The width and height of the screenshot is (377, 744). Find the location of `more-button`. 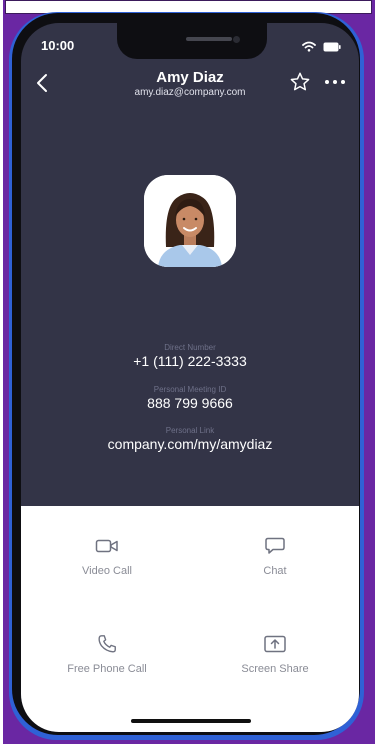

more-button is located at coordinates (335, 82).